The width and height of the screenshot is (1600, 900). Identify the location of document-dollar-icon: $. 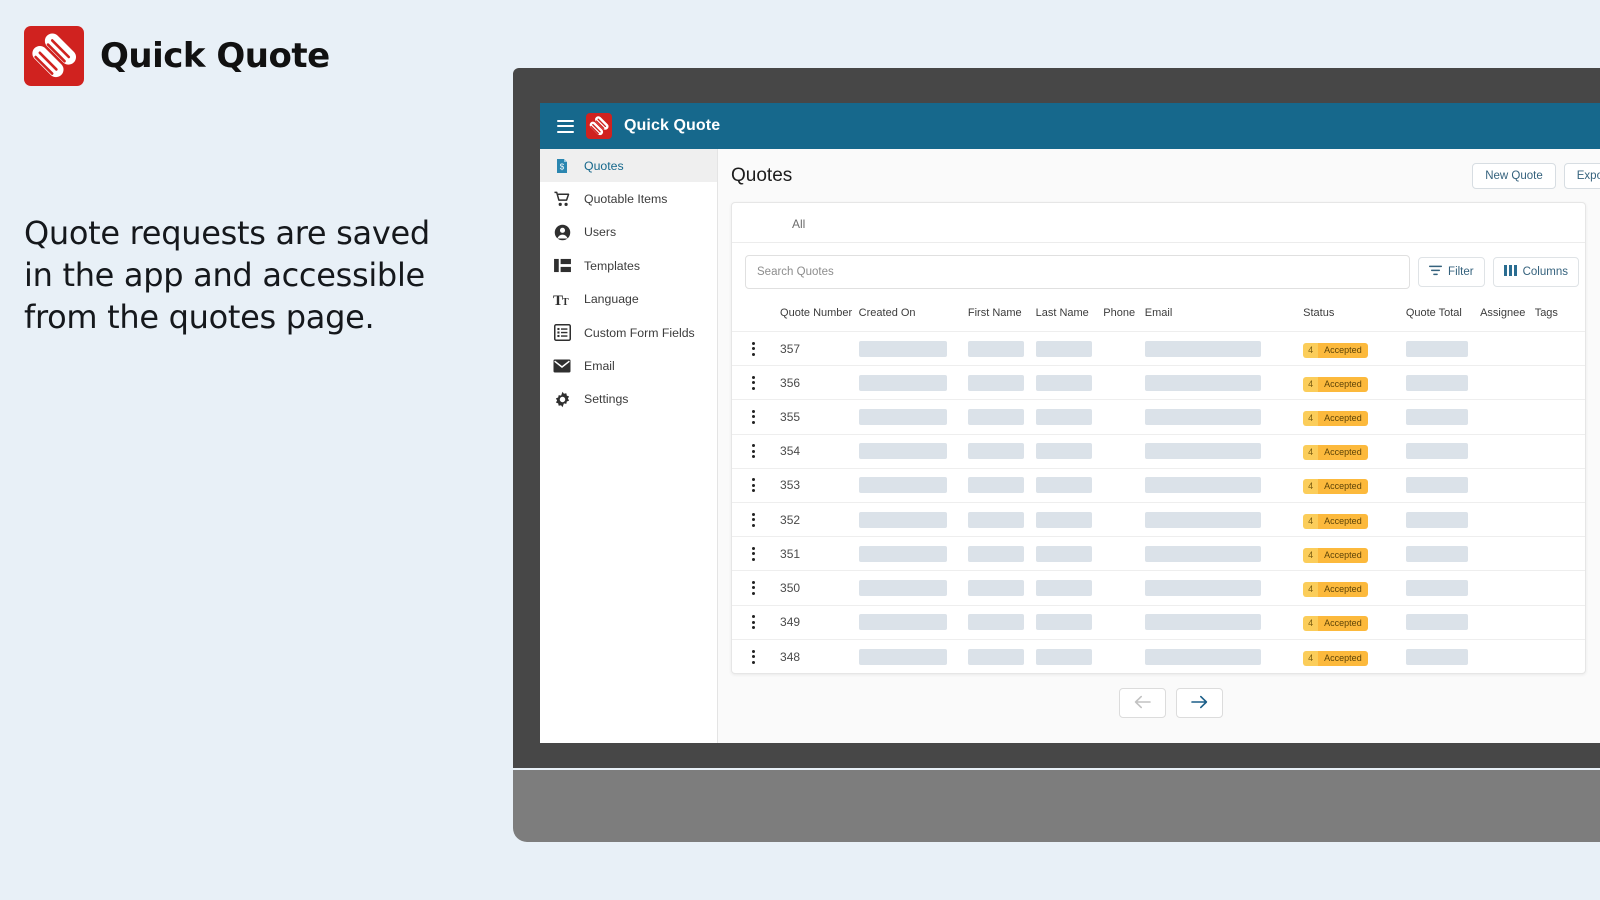
(562, 166).